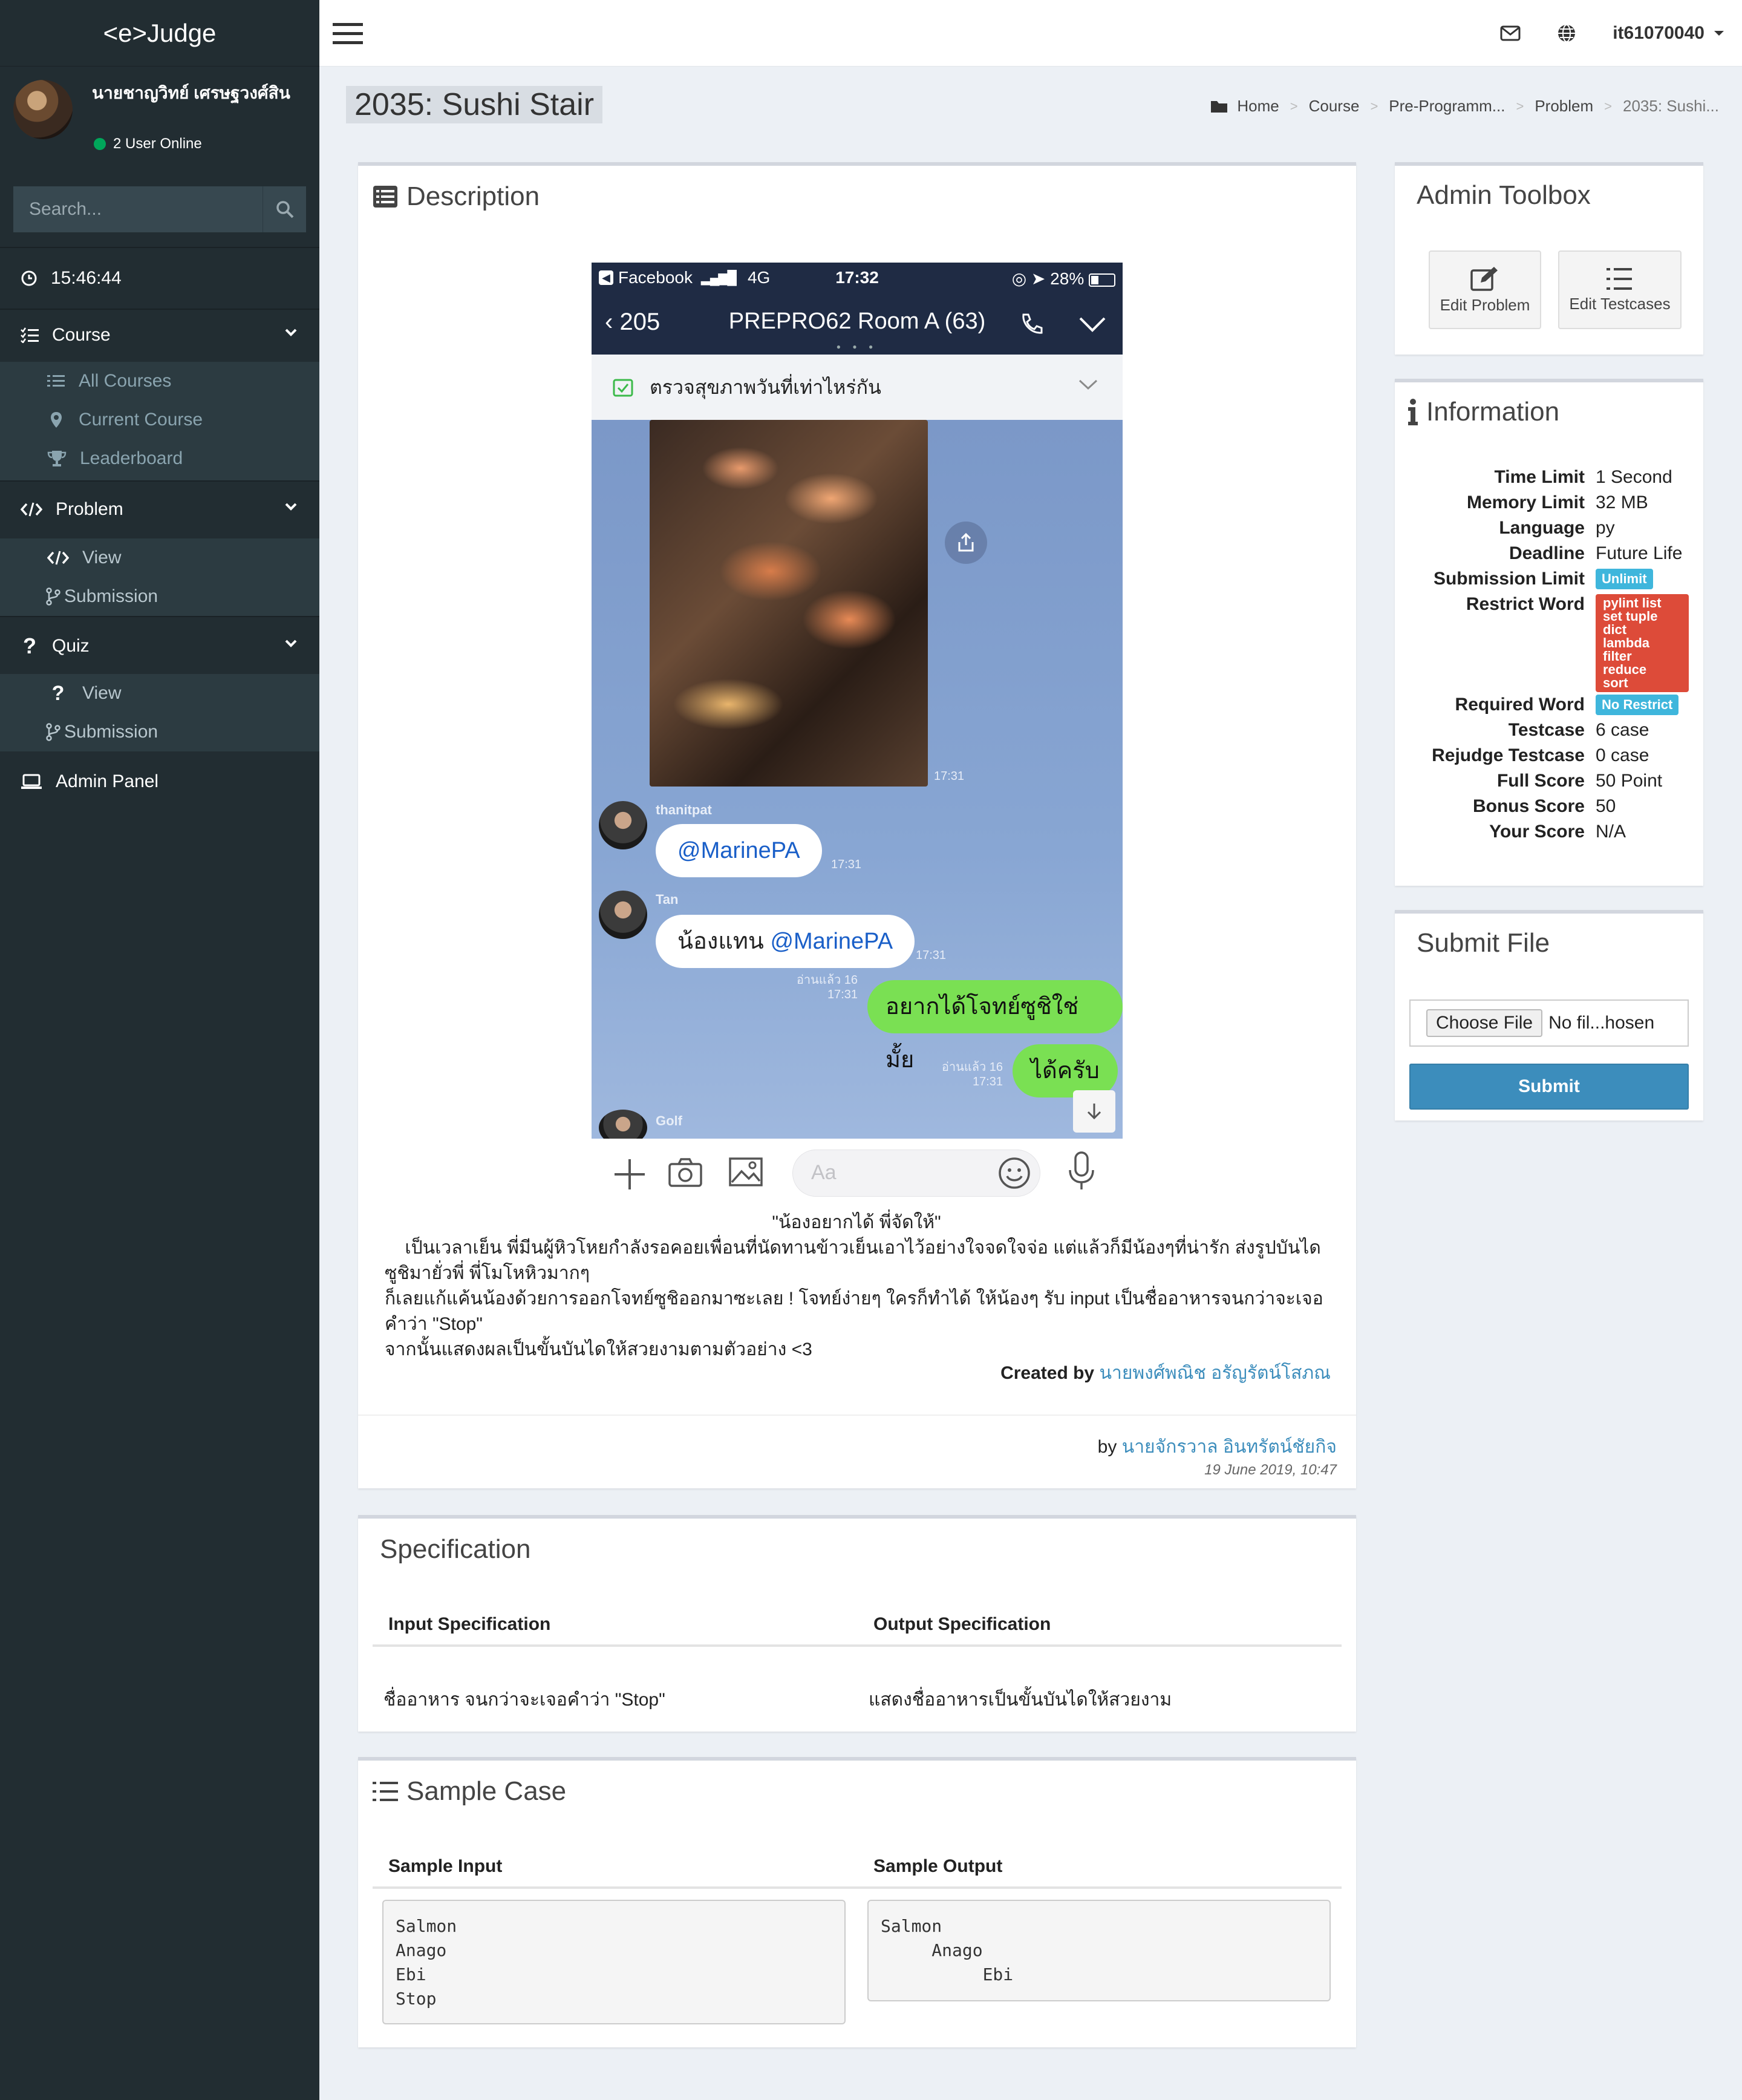 This screenshot has height=2100, width=1742. Describe the element at coordinates (1483, 943) in the screenshot. I see `submit-file-title: Submit File` at that location.